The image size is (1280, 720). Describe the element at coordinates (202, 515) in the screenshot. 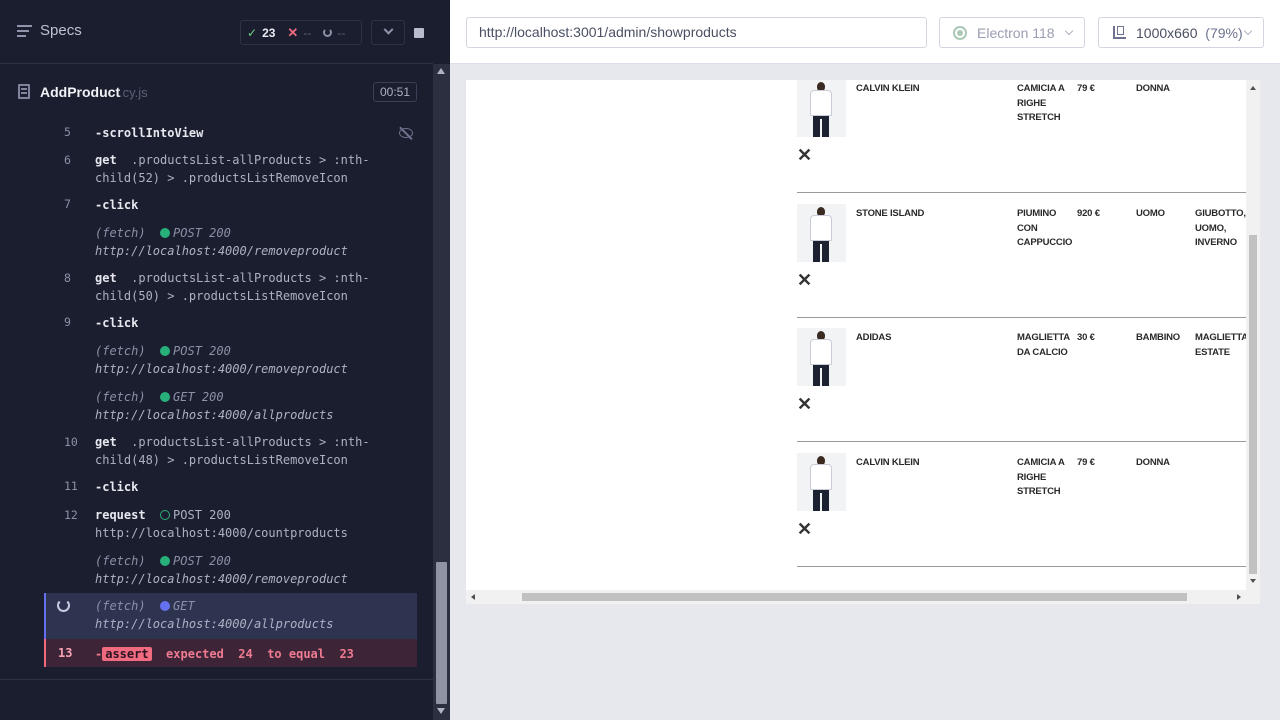

I see `request-method: POST 200` at that location.